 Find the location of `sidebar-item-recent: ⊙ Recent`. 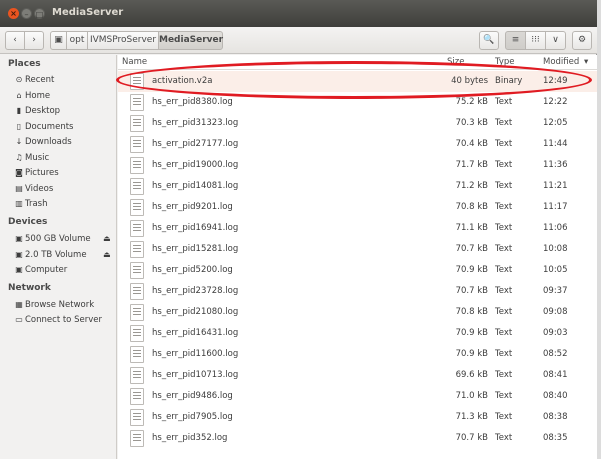

sidebar-item-recent: ⊙ Recent is located at coordinates (34, 82).